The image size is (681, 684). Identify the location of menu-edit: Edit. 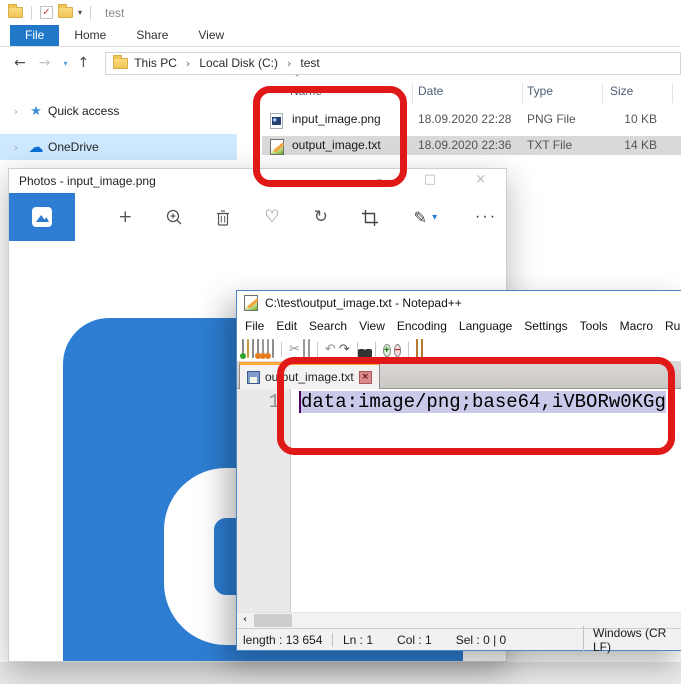
(286, 326).